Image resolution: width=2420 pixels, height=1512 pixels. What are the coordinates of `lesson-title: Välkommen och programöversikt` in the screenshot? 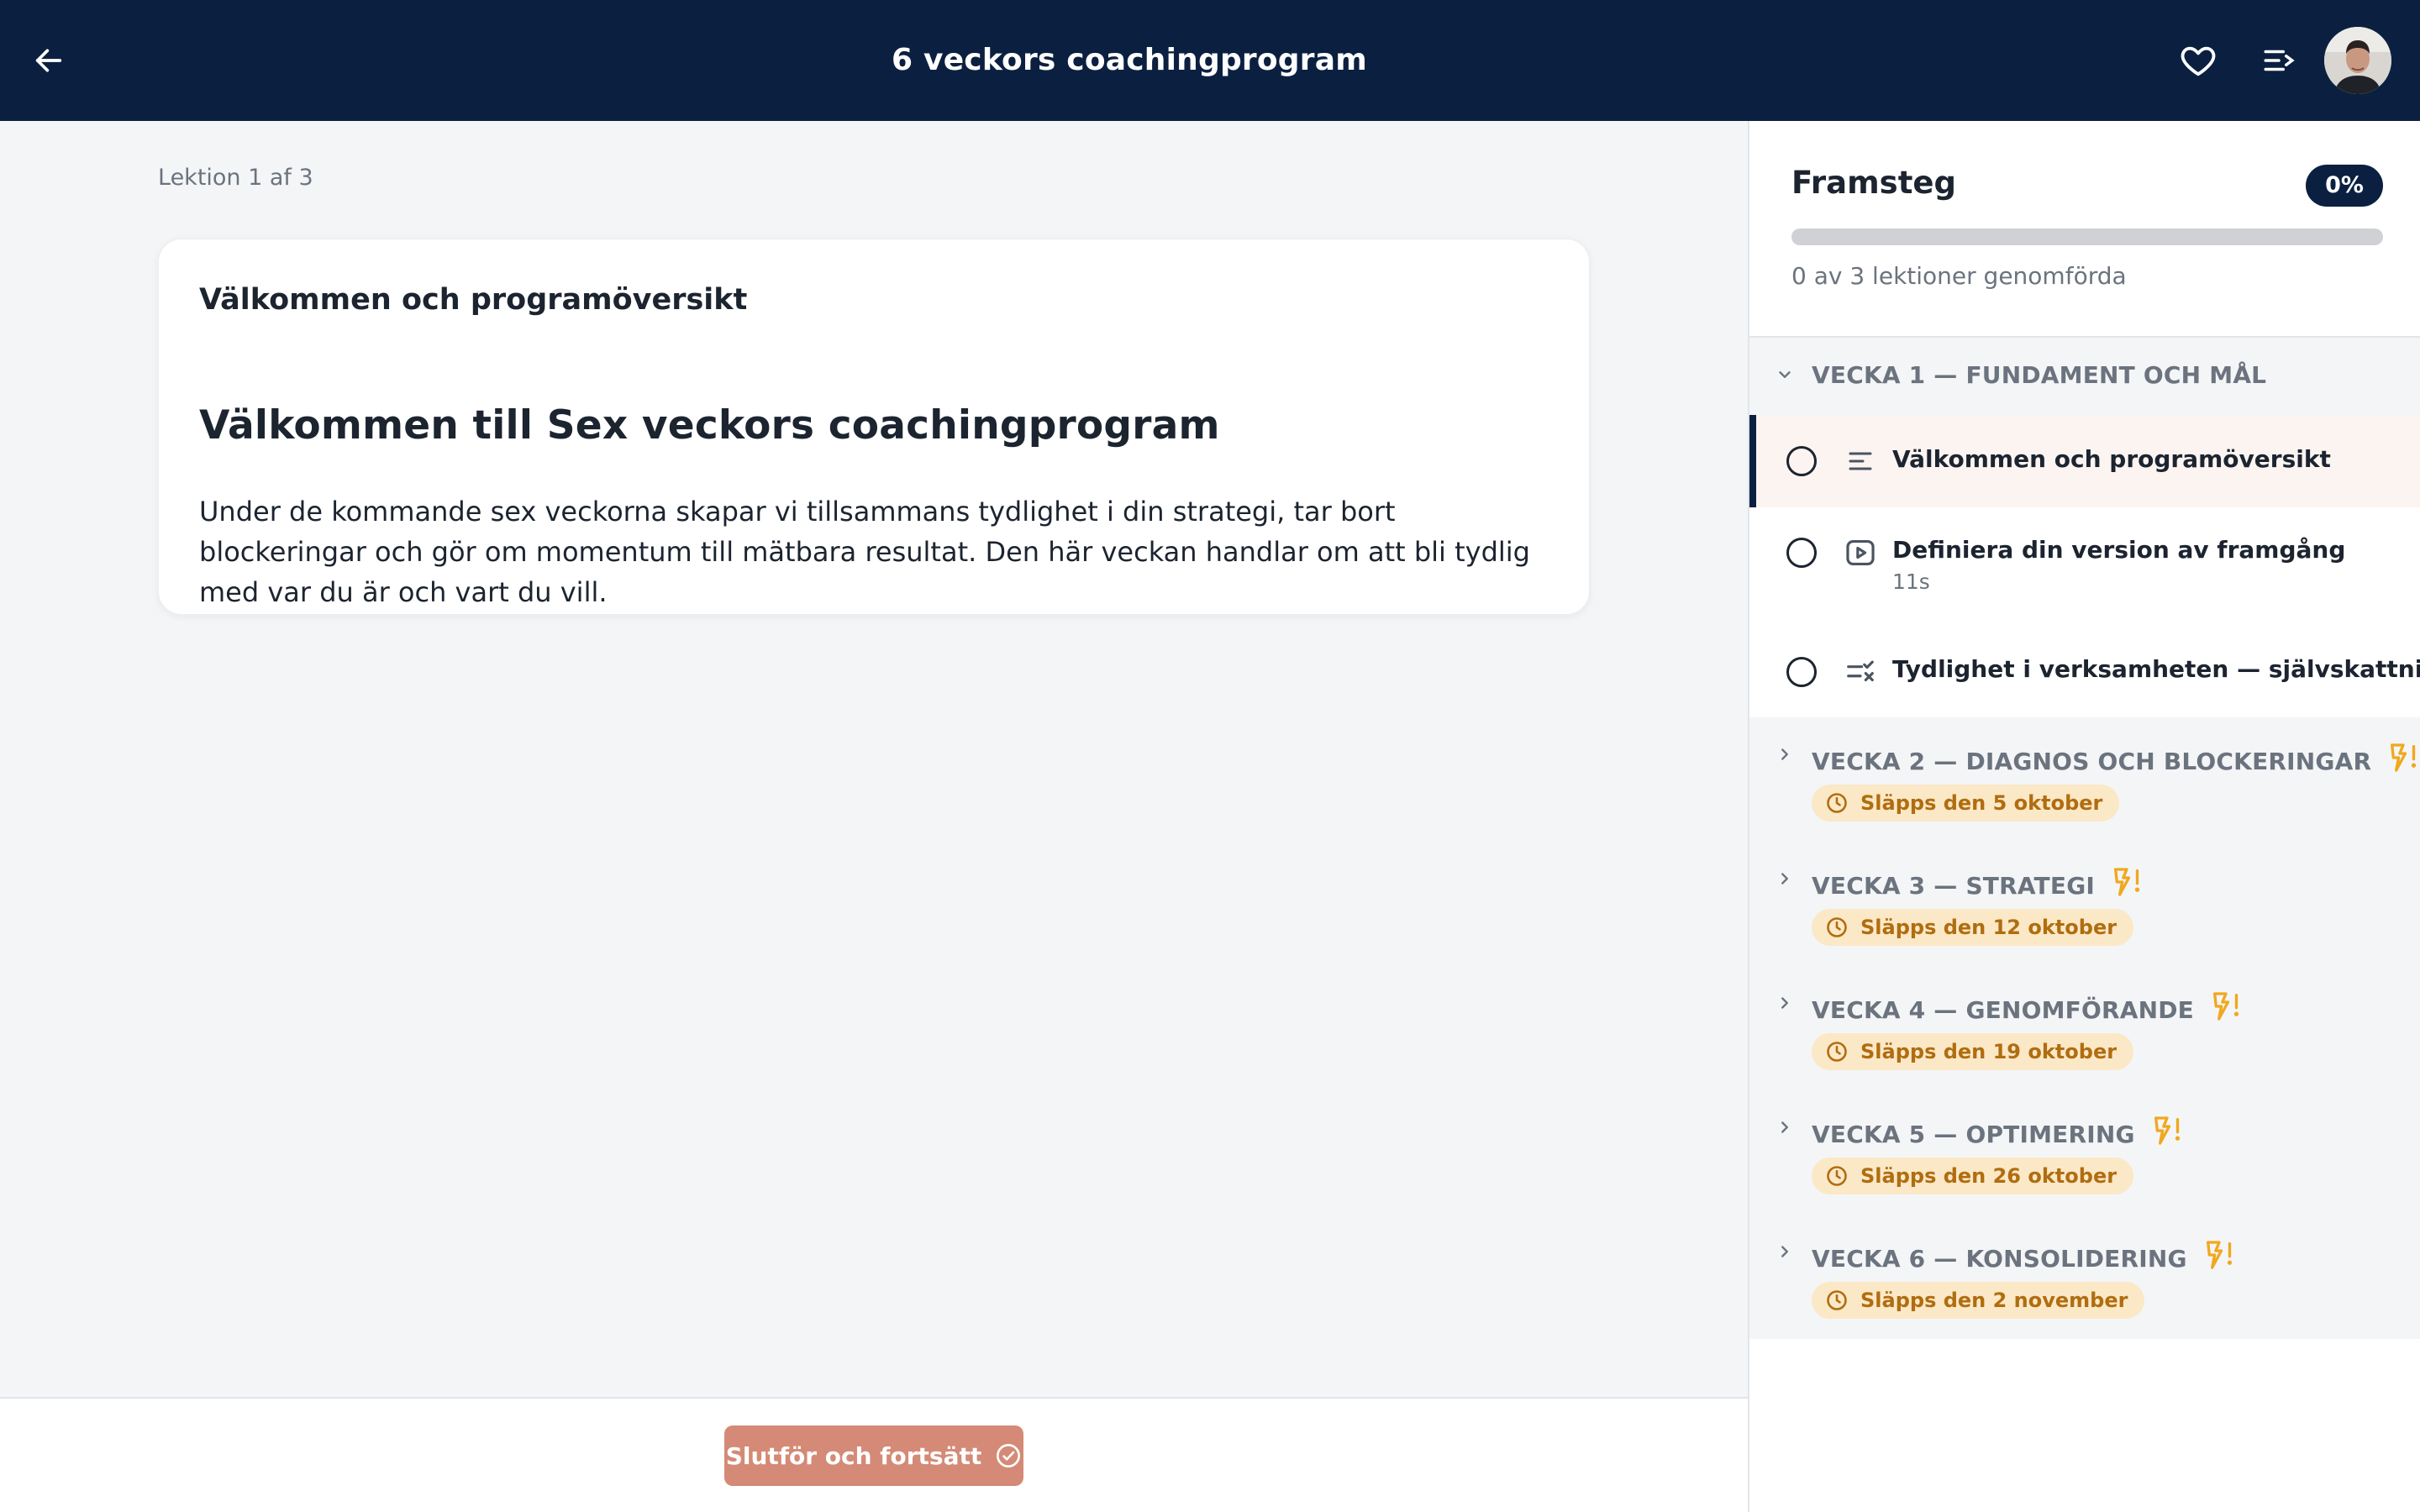 It's located at (2111, 459).